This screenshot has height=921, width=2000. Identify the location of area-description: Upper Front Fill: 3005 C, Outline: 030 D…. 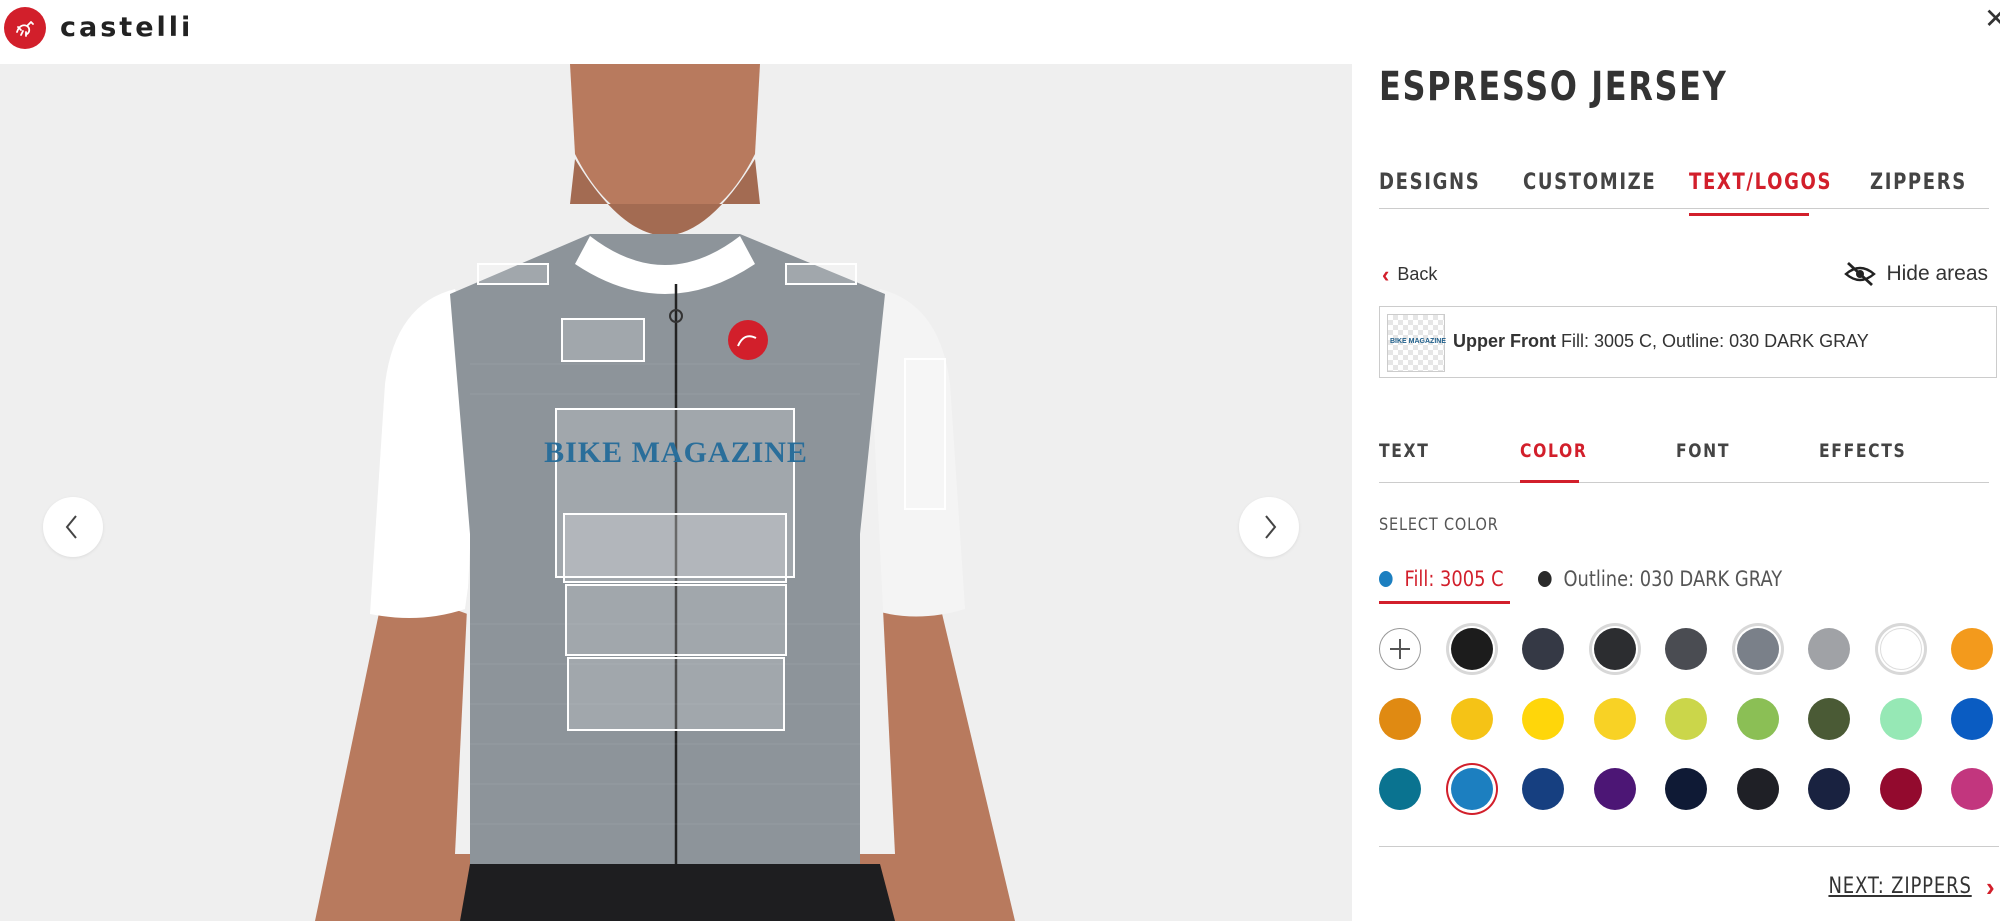
(1661, 341).